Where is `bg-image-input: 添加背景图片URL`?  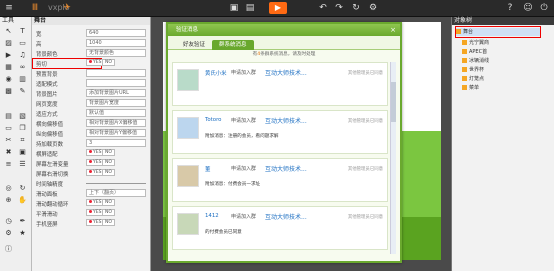
bg-image-input: 添加背景图片URL is located at coordinates (116, 93).